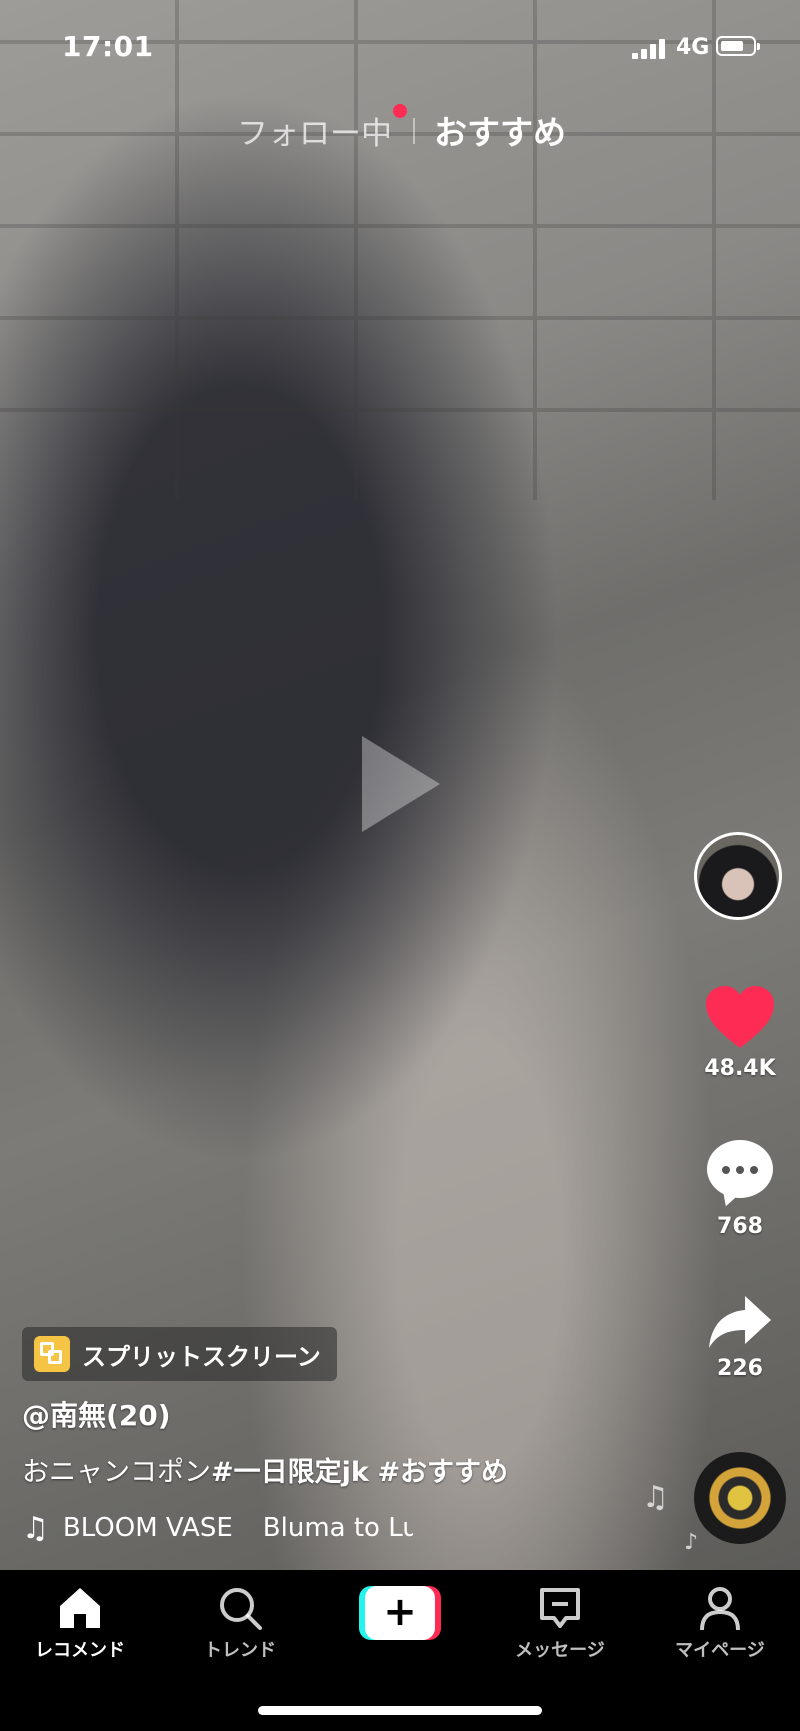 The width and height of the screenshot is (800, 1731). I want to click on battery-icon, so click(738, 46).